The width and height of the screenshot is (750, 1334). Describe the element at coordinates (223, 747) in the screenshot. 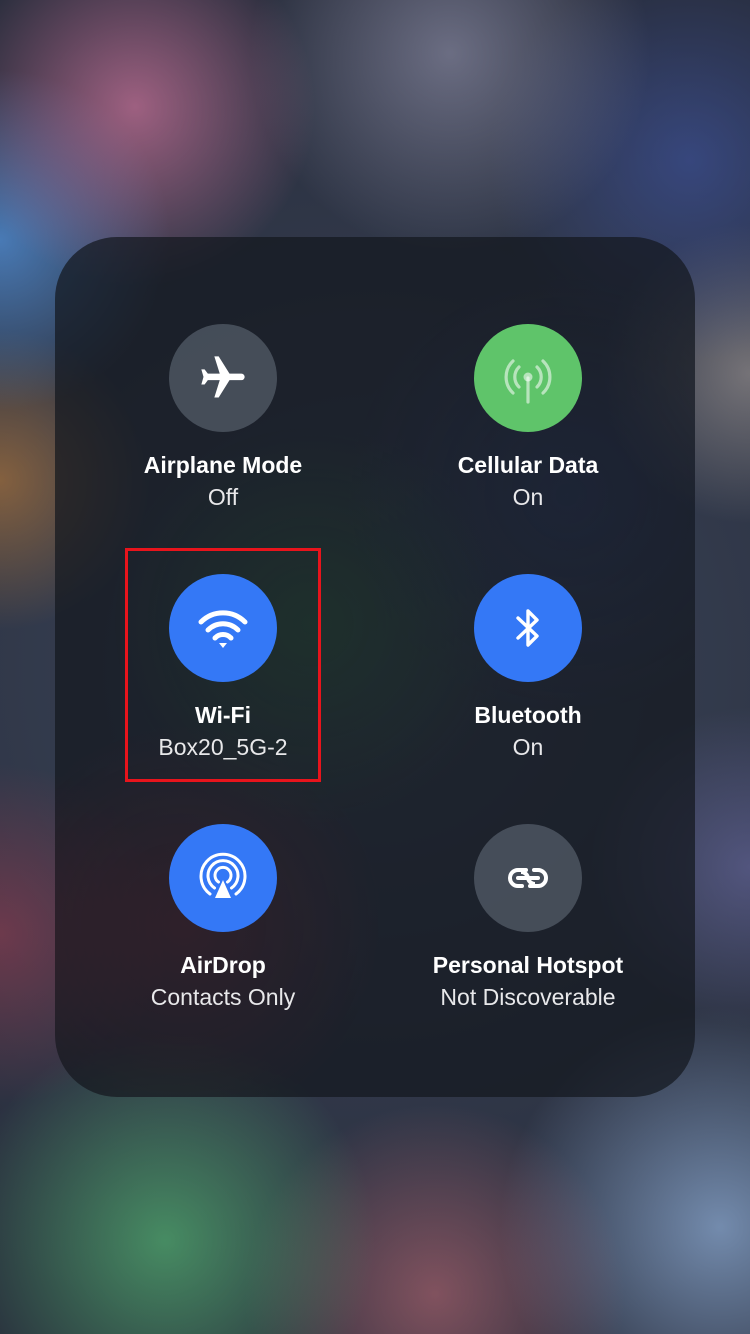

I see `wifi-network-name: Box20_5G-2` at that location.